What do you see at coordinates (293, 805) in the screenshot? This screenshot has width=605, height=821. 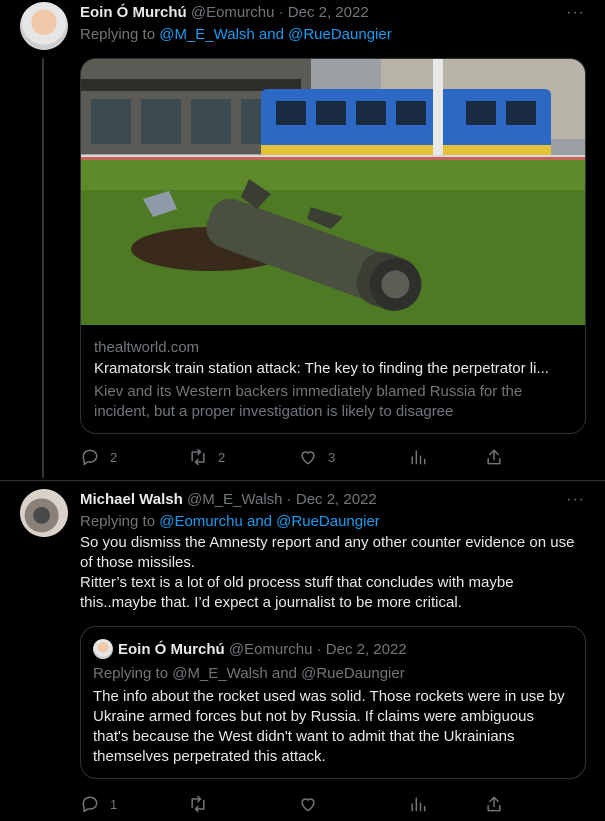 I see `tweet-actions: 1` at bounding box center [293, 805].